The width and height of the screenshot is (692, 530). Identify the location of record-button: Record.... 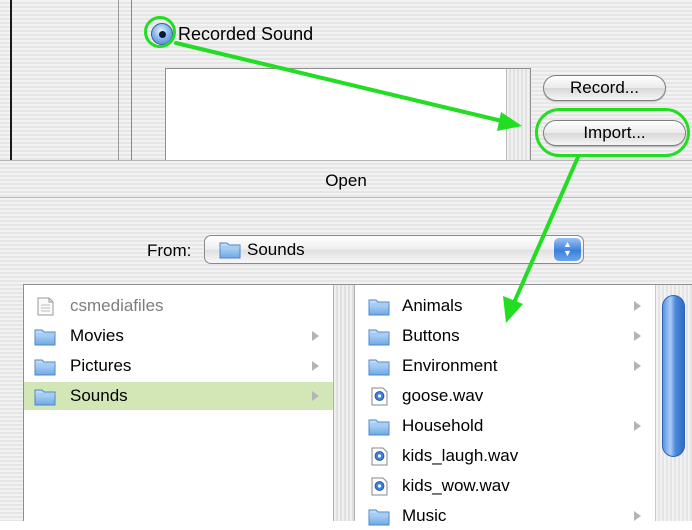
(604, 88).